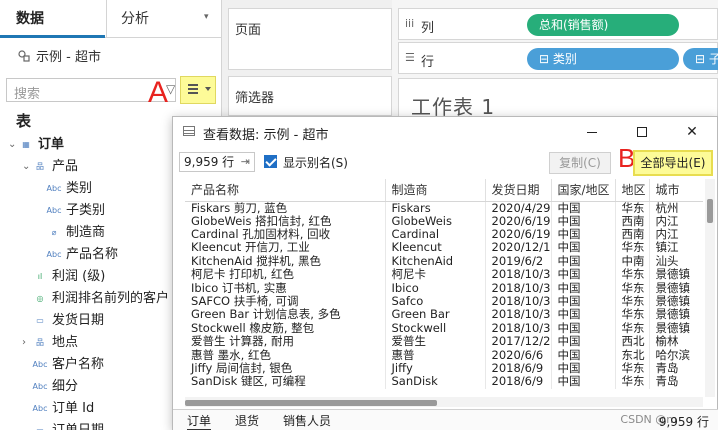  What do you see at coordinates (518, 355) in the screenshot?
I see `table-cell: 2020/6/6` at bounding box center [518, 355].